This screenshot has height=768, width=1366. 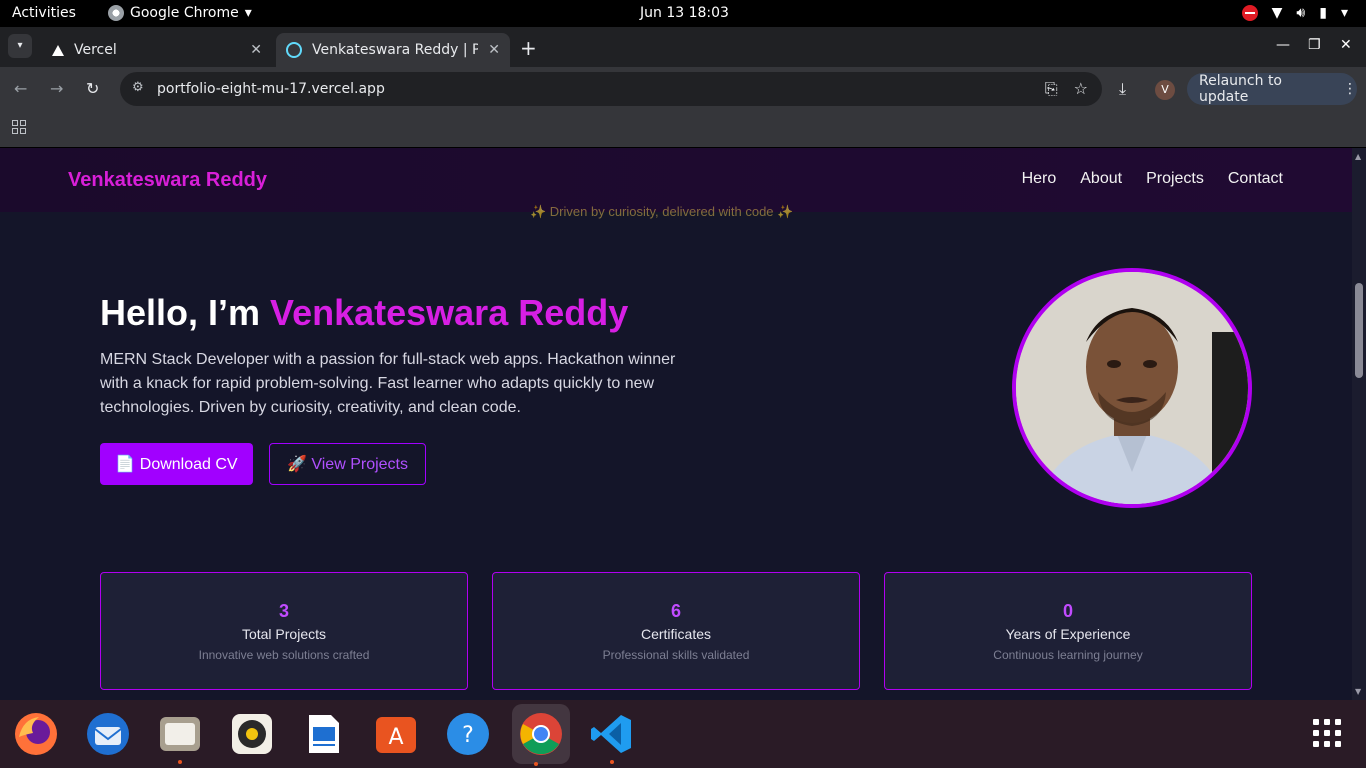 What do you see at coordinates (1359, 330) in the screenshot?
I see `scrollbar-thumb` at bounding box center [1359, 330].